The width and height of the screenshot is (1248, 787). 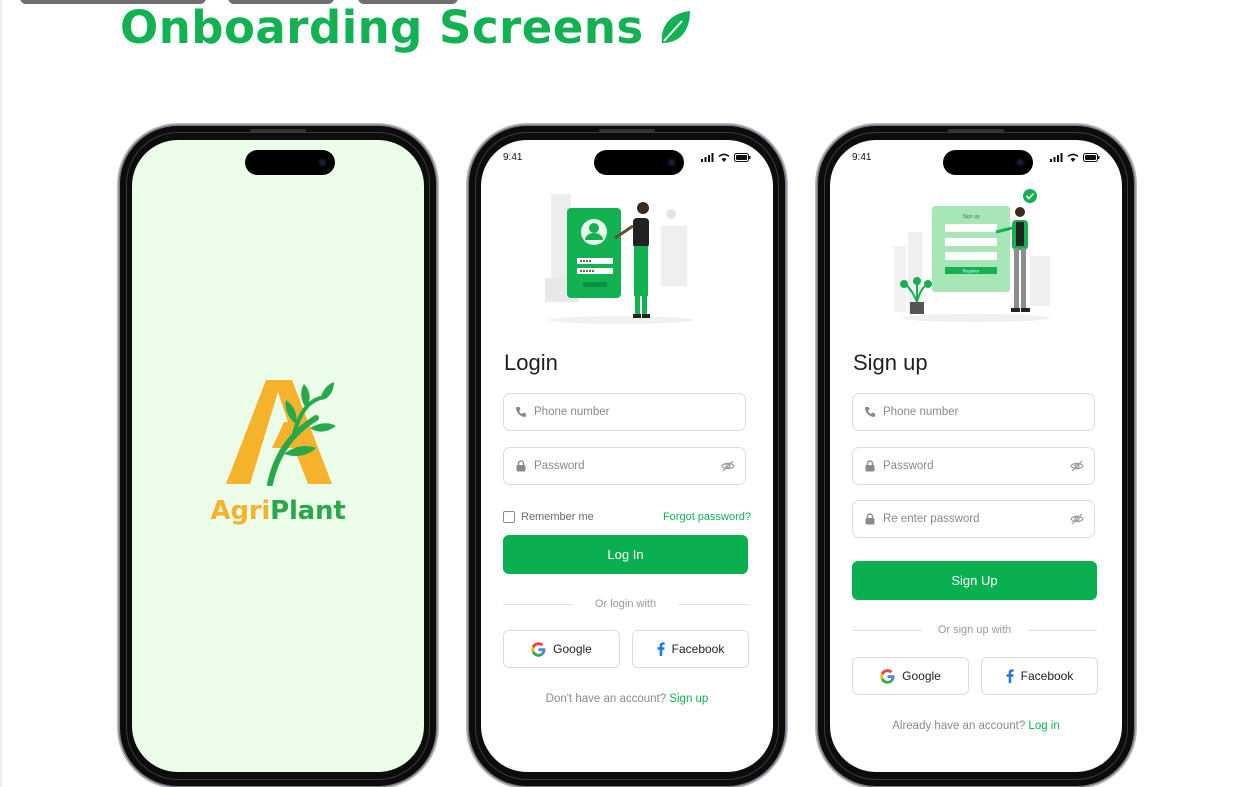 What do you see at coordinates (619, 259) in the screenshot?
I see `login-illustration` at bounding box center [619, 259].